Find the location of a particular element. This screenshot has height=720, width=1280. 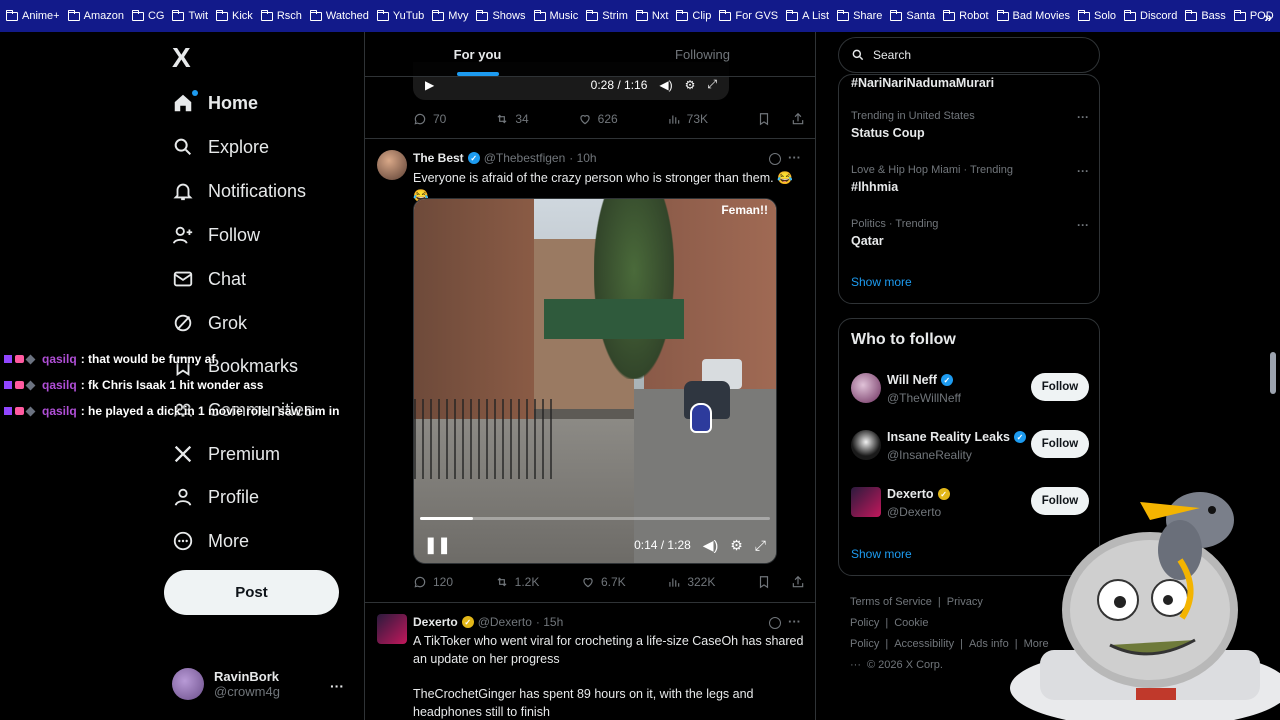

bookmark-item: Nxt is located at coordinates (651, 15).